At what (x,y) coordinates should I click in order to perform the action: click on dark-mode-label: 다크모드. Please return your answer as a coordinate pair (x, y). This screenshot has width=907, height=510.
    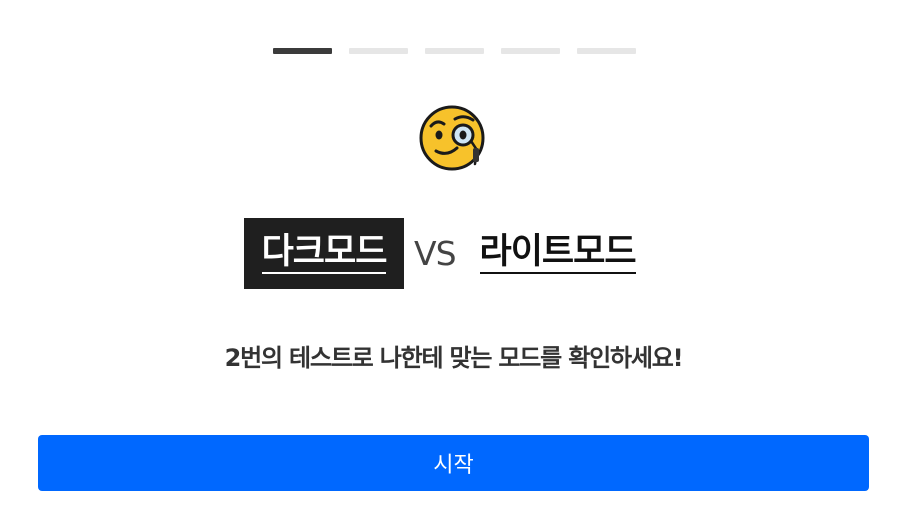
    Looking at the image, I should click on (324, 253).